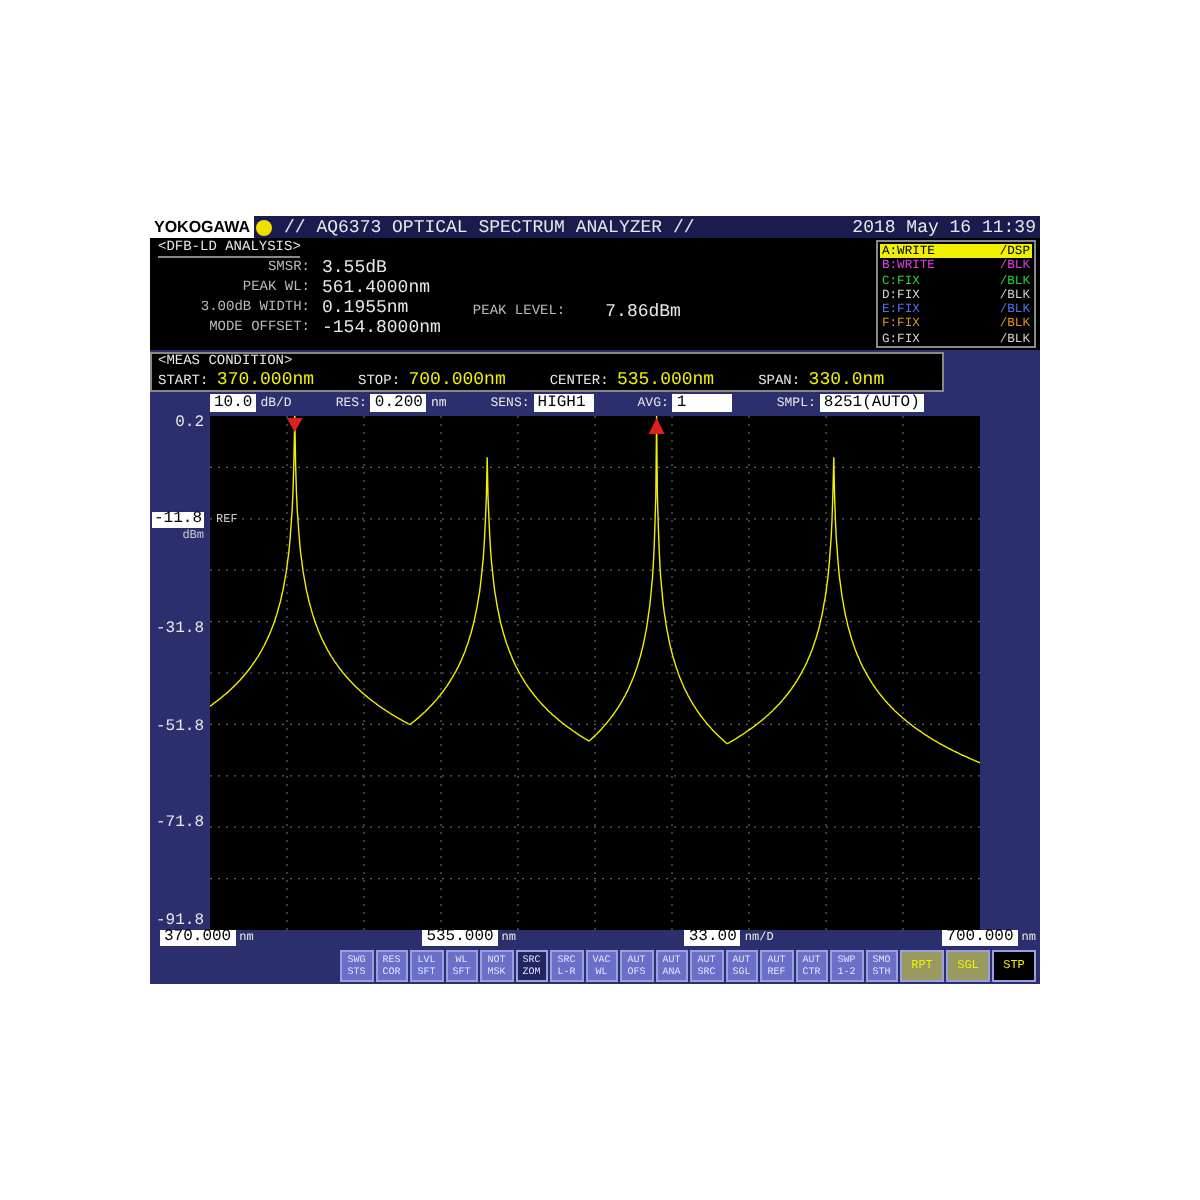 Image resolution: width=1200 pixels, height=1200 pixels. I want to click on axis-value-field: 700.000, so click(980, 937).